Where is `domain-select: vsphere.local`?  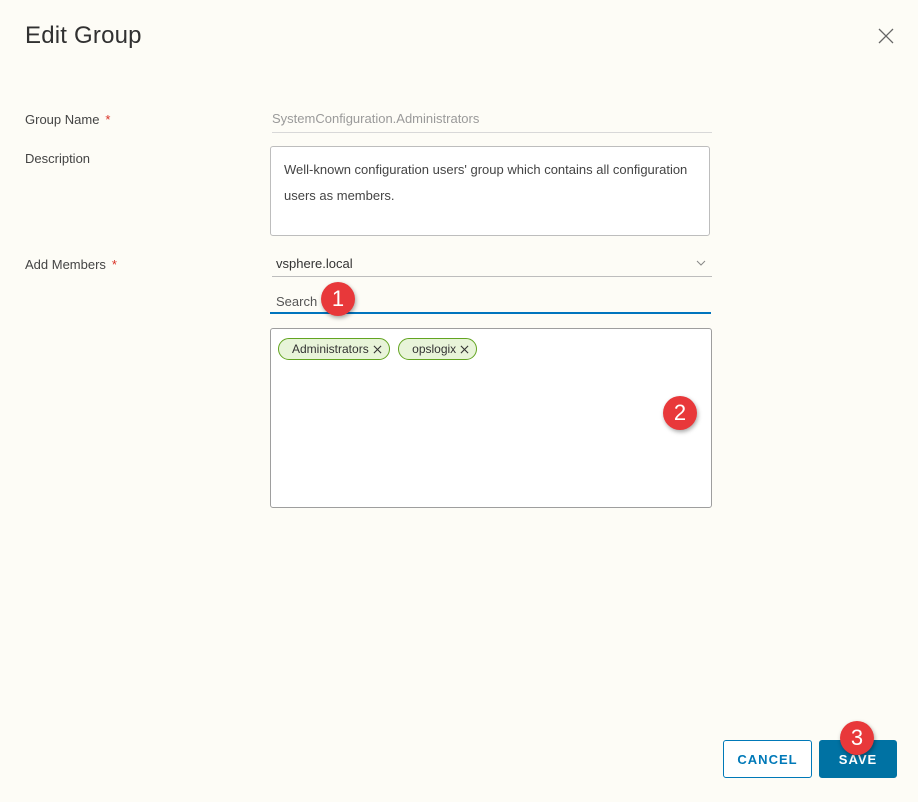 domain-select: vsphere.local is located at coordinates (492, 265).